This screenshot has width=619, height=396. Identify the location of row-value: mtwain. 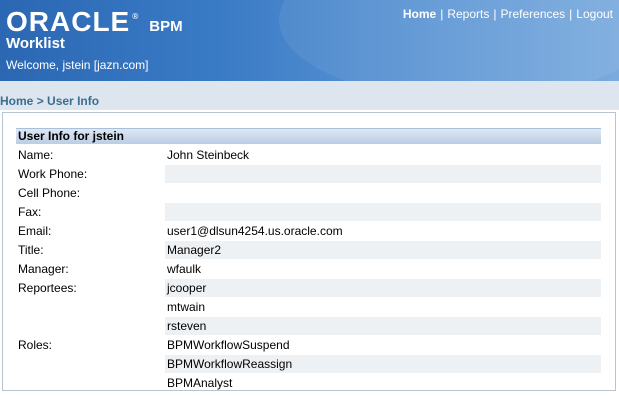
(383, 307).